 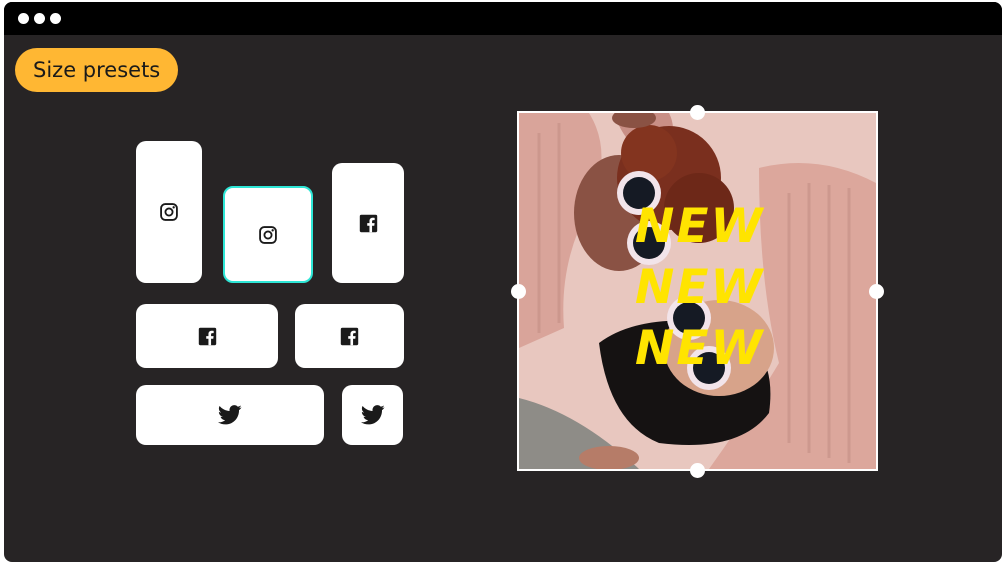 I want to click on preset-instagram-post, so click(x=268, y=234).